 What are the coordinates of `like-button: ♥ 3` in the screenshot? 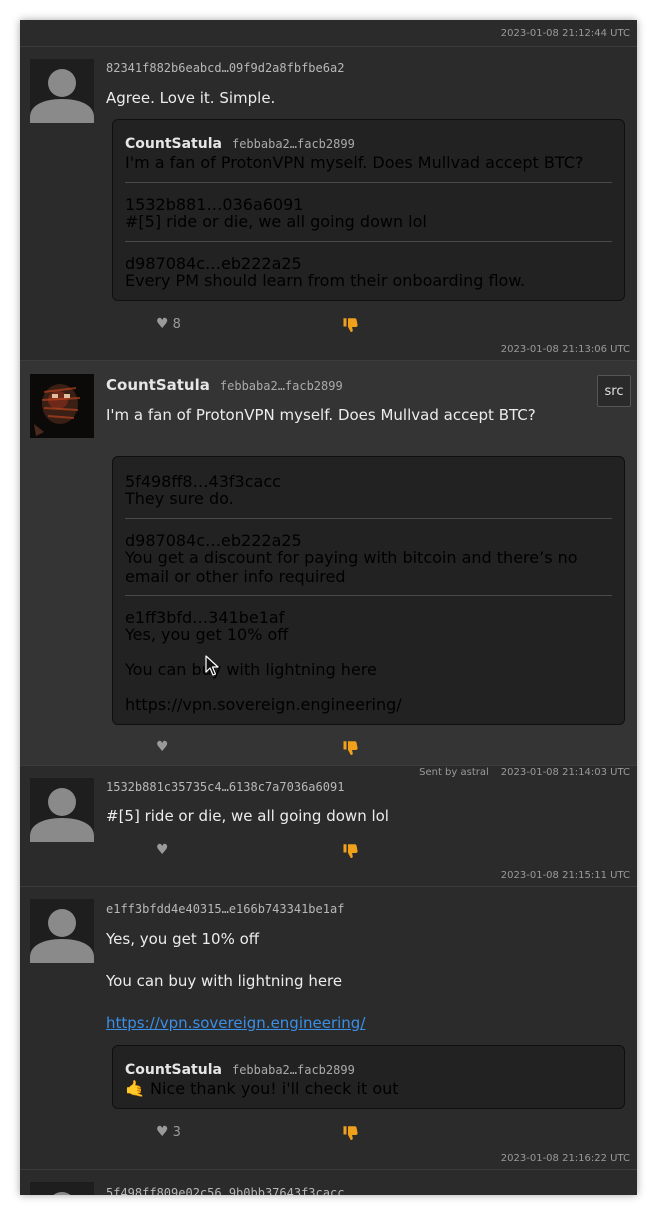 It's located at (168, 1132).